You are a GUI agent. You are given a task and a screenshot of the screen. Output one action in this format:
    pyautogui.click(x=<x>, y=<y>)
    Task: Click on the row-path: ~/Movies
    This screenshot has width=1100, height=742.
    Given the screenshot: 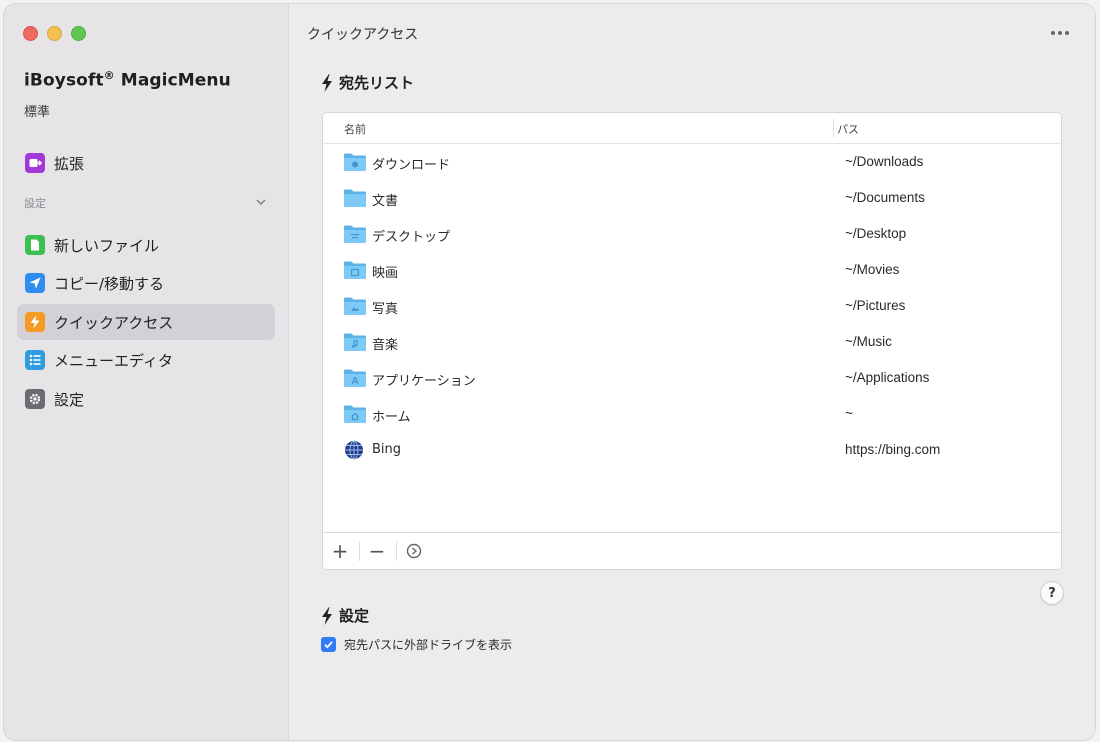 What is the action you would take?
    pyautogui.click(x=872, y=269)
    